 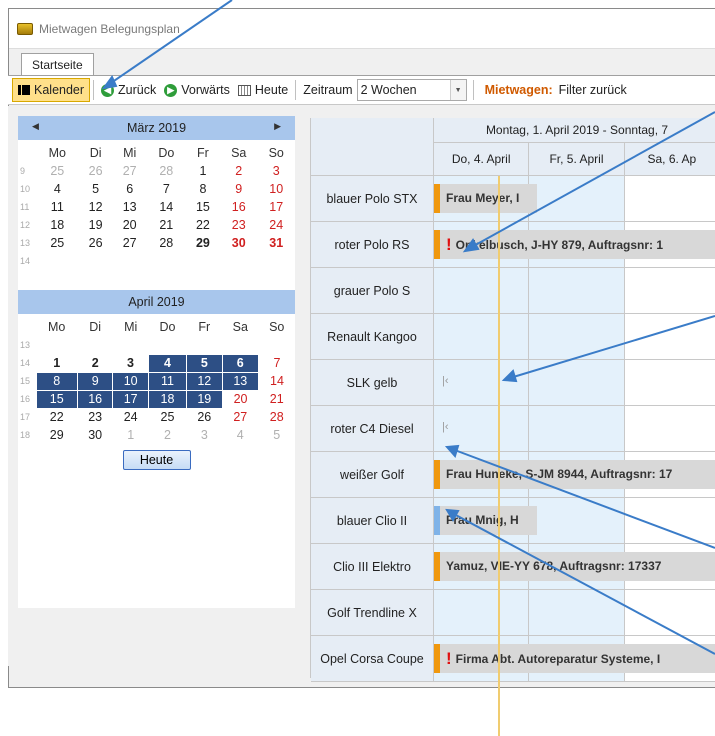 I want to click on tab-strip: Startseite, so click(x=362, y=62).